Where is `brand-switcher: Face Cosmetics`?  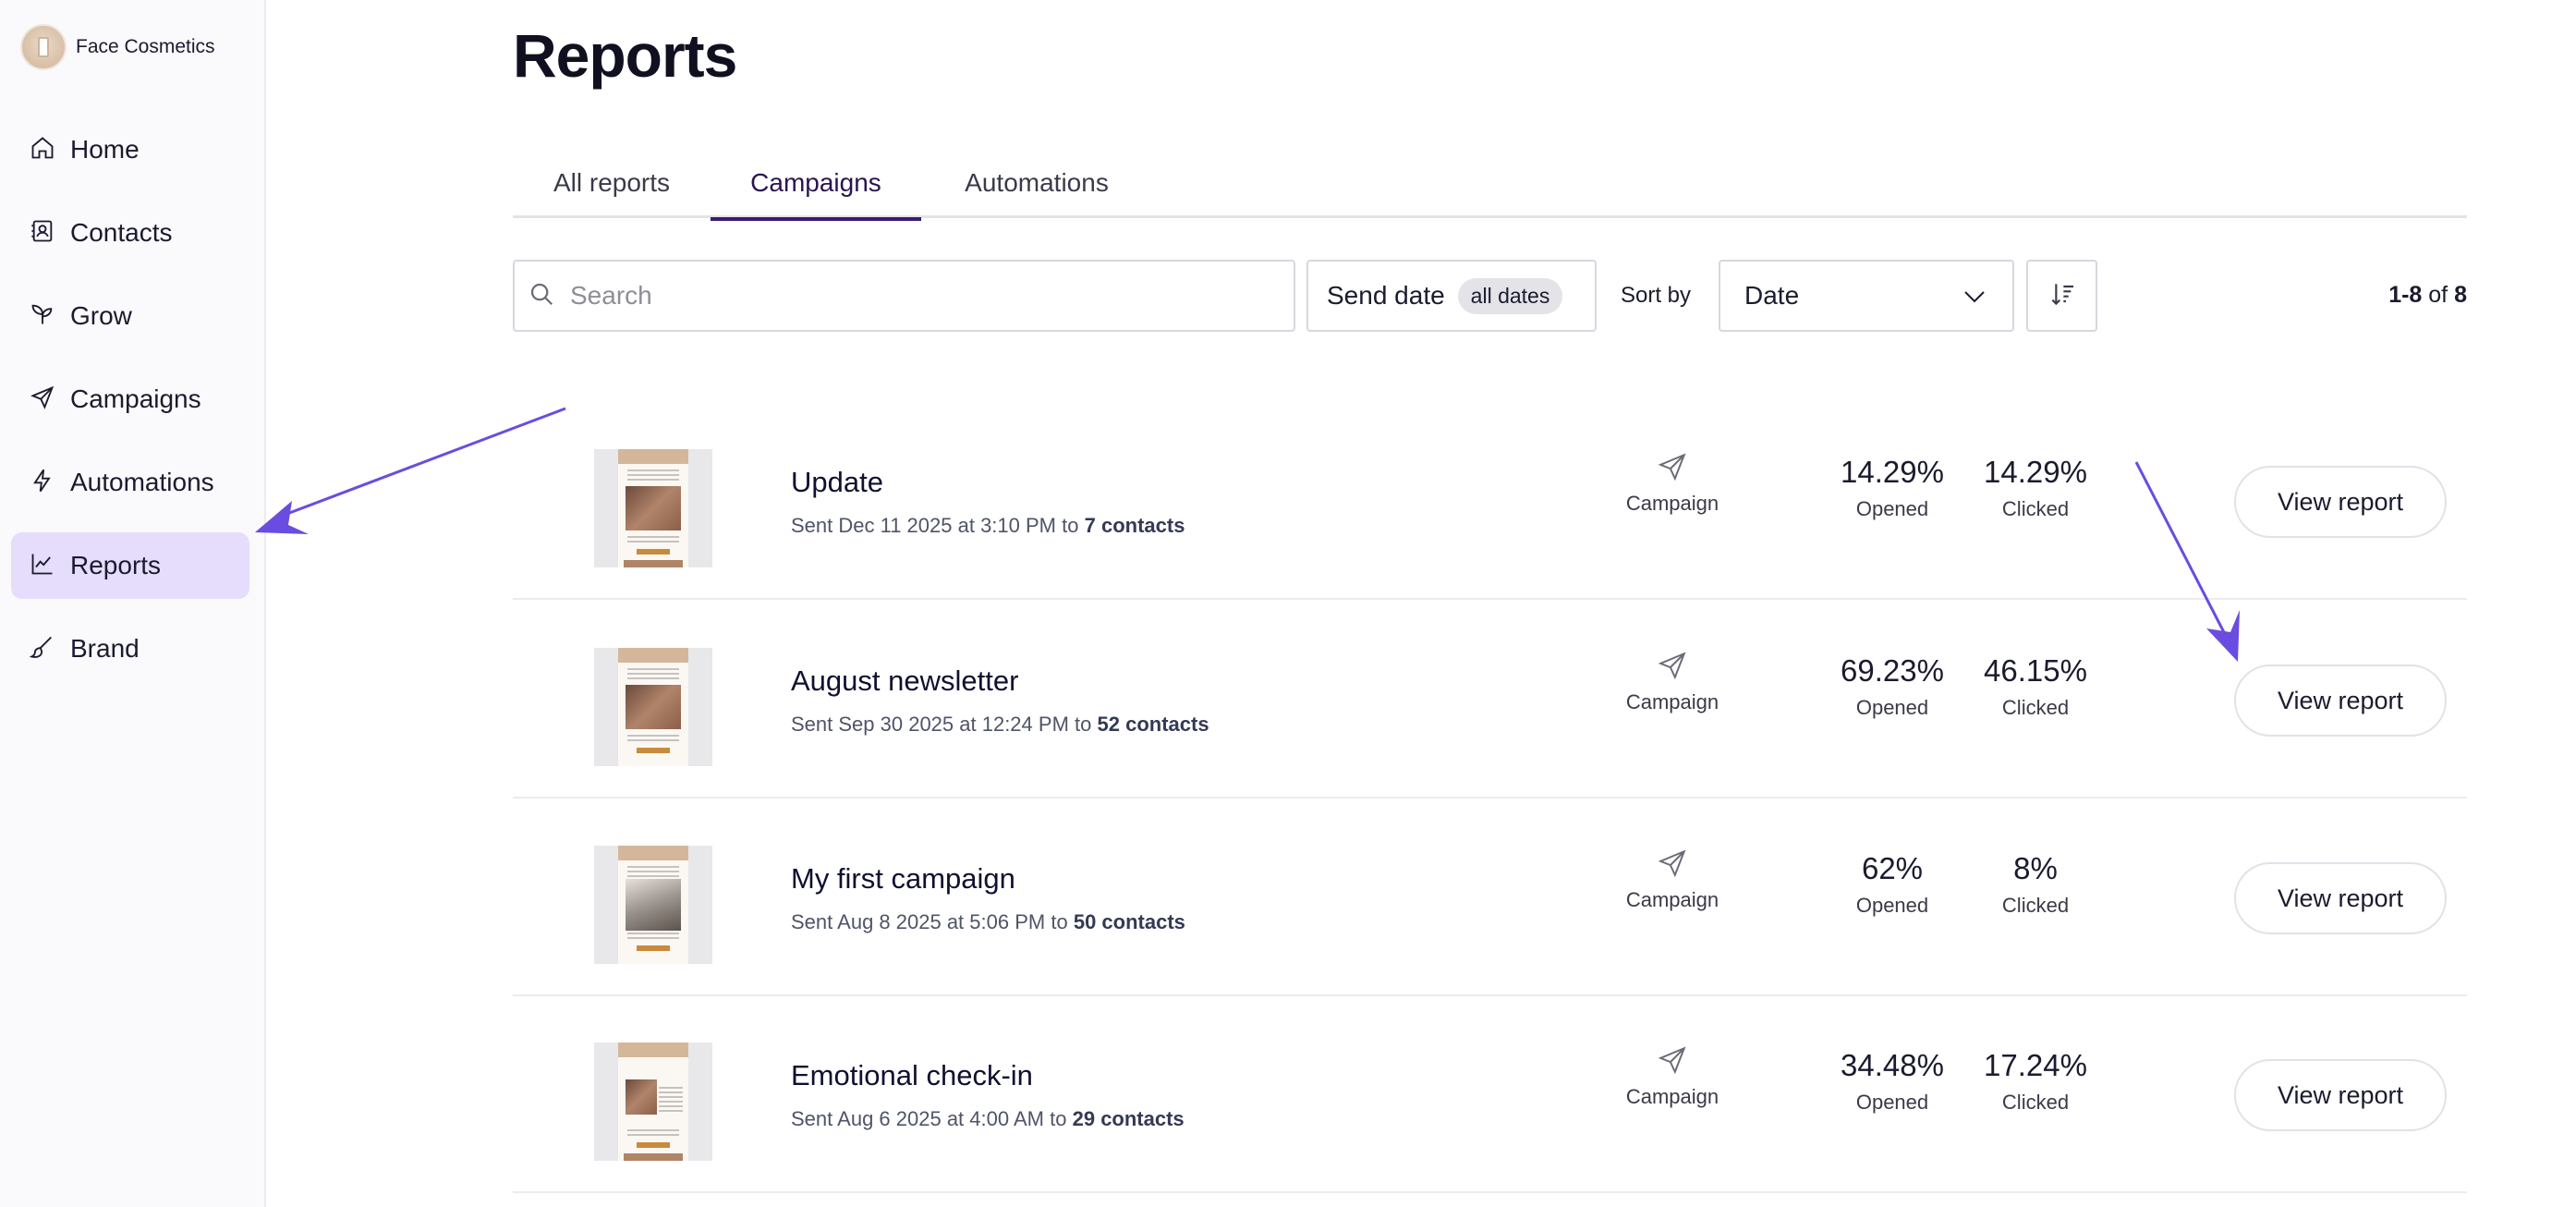 brand-switcher: Face Cosmetics is located at coordinates (117, 47).